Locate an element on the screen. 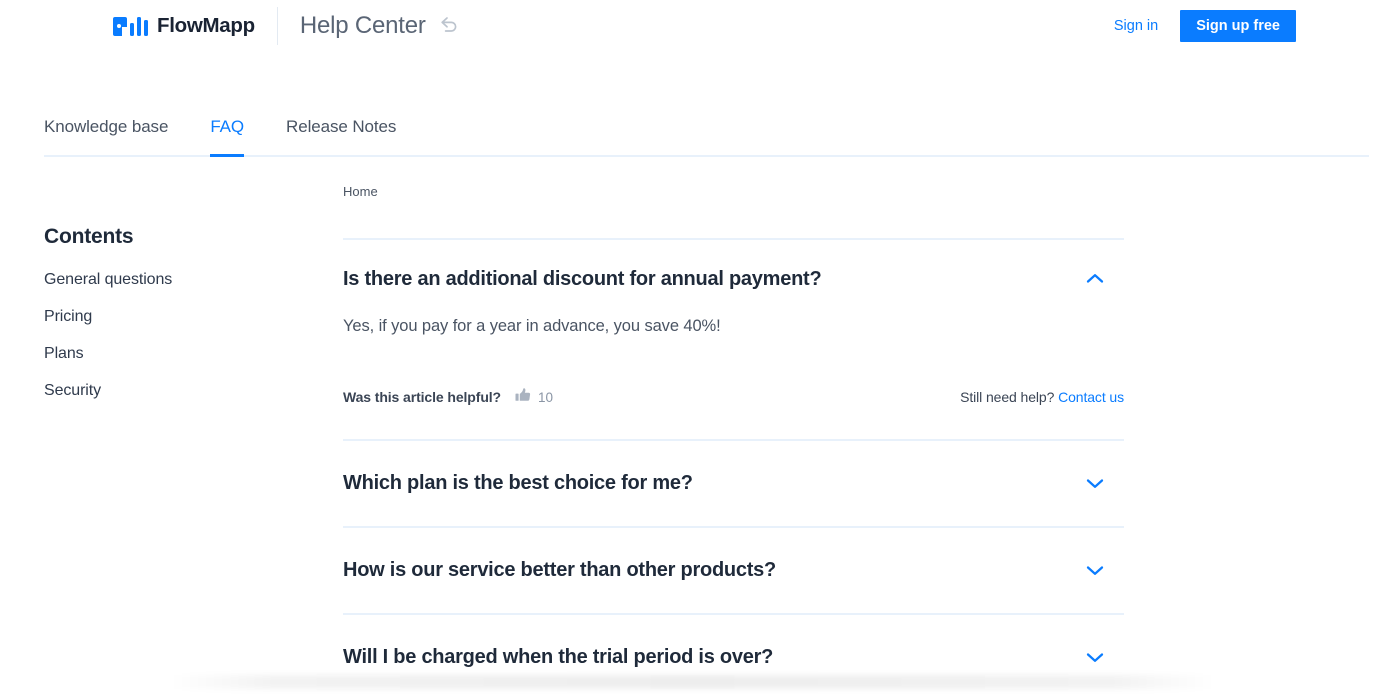 Image resolution: width=1382 pixels, height=700 pixels. still-need-help: Still need help? Contact us is located at coordinates (1042, 397).